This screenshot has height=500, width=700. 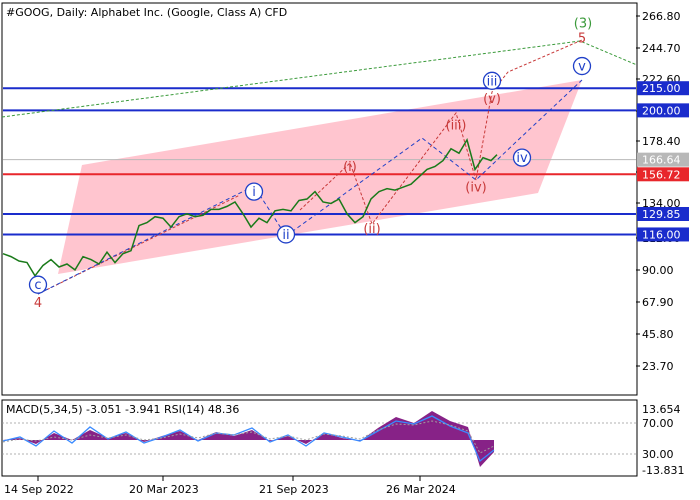 I want to click on level-tag-label: 215.00, so click(x=661, y=88).